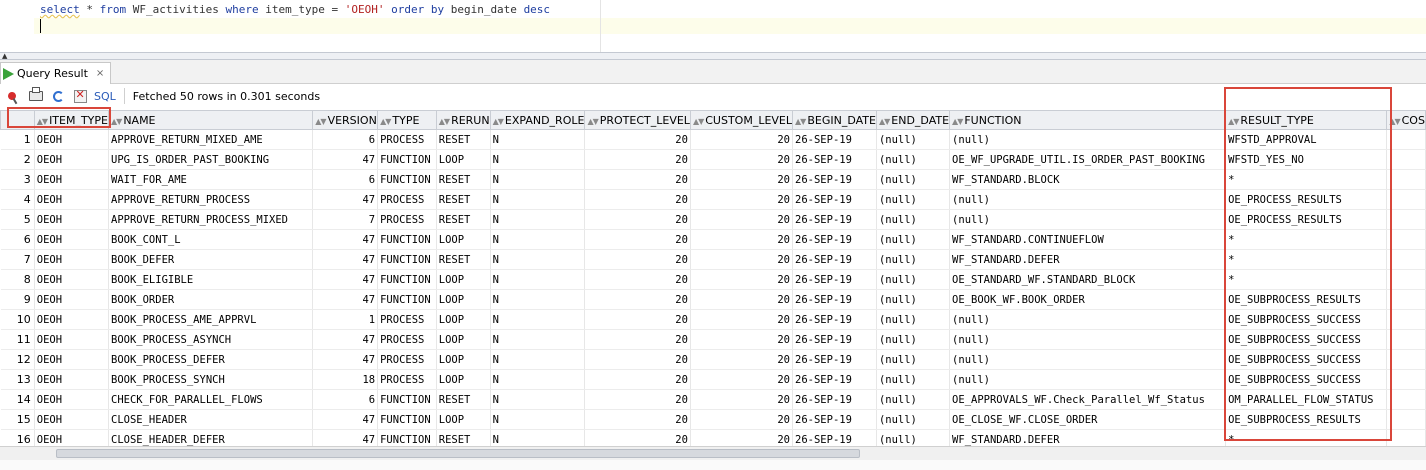  I want to click on cell-version: 18, so click(345, 379).